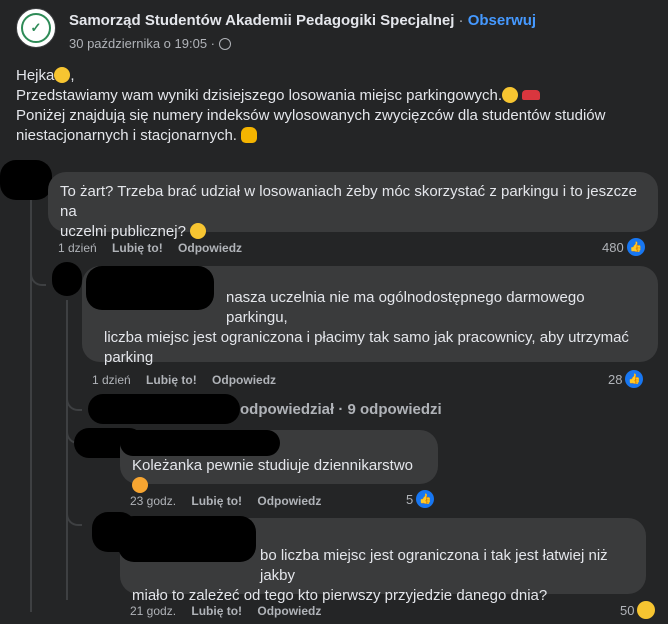 This screenshot has height=624, width=668. I want to click on reaction-count-value: 5, so click(410, 499).